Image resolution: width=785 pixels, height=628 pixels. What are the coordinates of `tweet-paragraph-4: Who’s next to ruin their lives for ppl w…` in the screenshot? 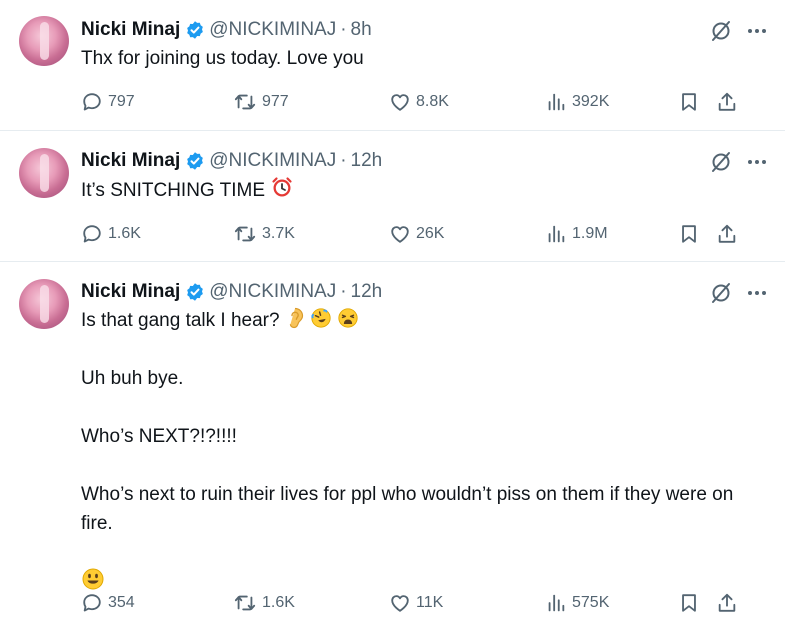 It's located at (407, 509).